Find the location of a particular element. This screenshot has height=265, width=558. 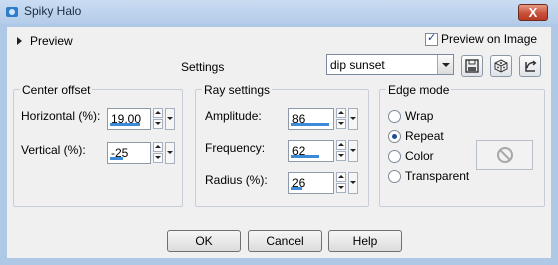

frequency-spinner: 62 is located at coordinates (323, 151).